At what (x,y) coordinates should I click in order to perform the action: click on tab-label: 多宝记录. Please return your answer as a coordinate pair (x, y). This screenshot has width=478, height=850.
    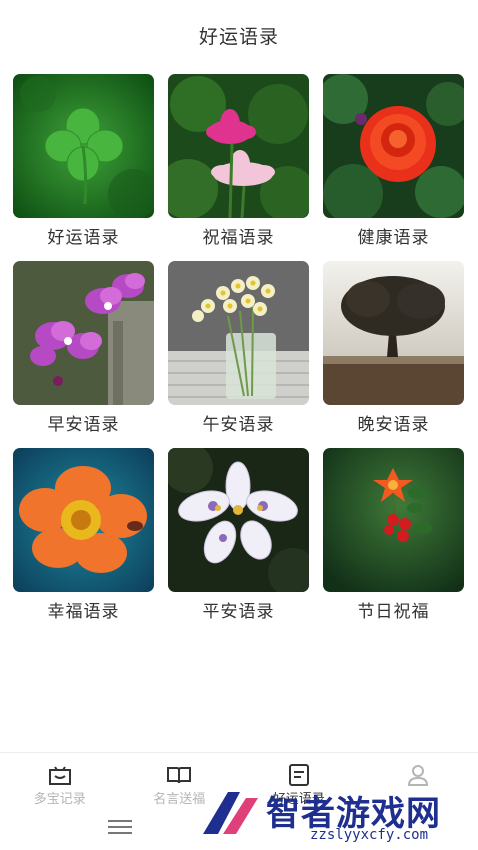
    Looking at the image, I should click on (59, 799).